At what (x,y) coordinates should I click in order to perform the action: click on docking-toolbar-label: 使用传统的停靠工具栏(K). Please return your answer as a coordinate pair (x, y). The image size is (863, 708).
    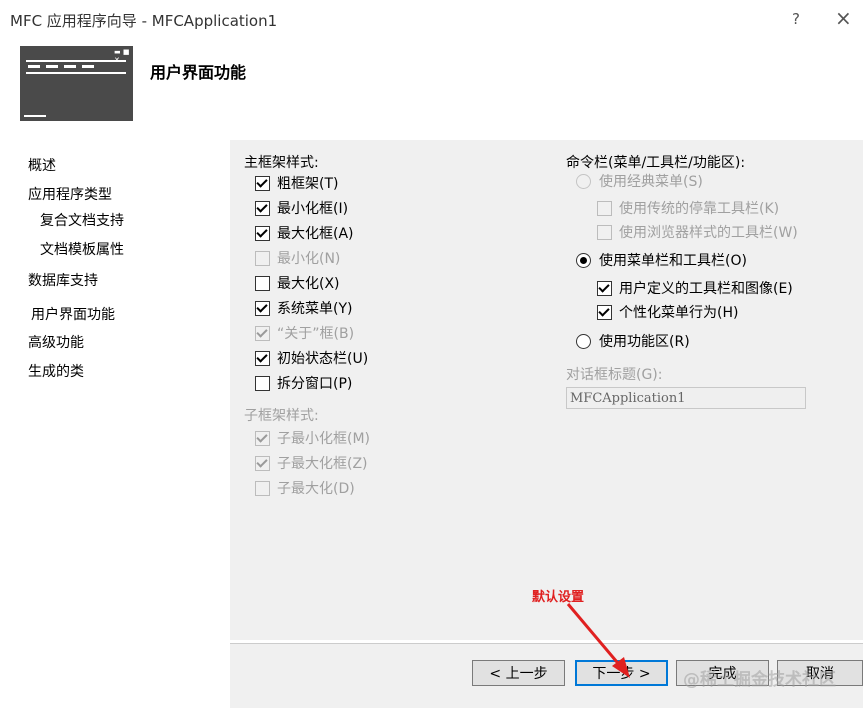
    Looking at the image, I should click on (699, 209).